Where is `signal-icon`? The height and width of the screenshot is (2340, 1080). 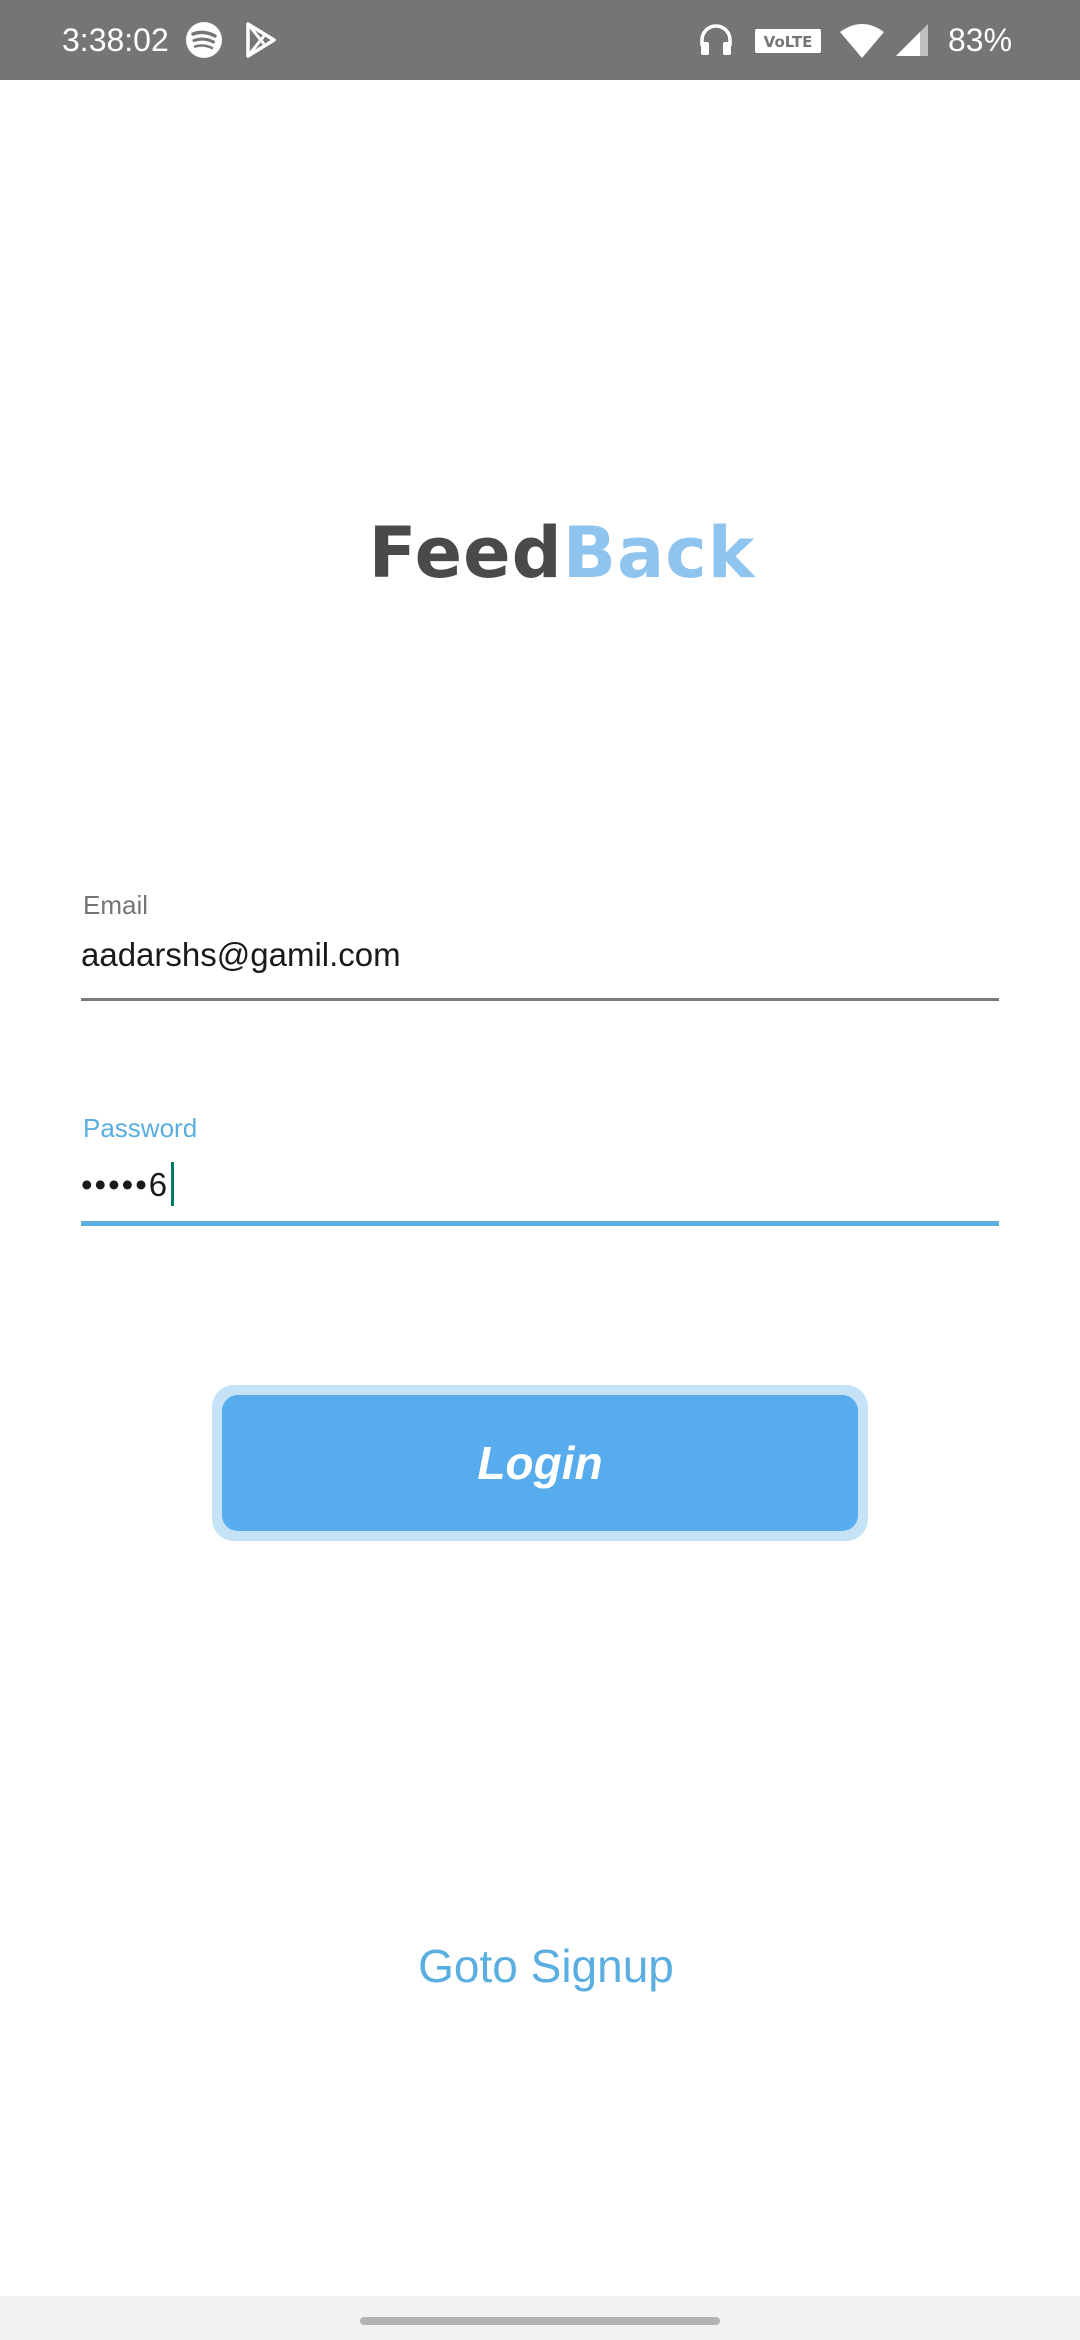
signal-icon is located at coordinates (912, 40).